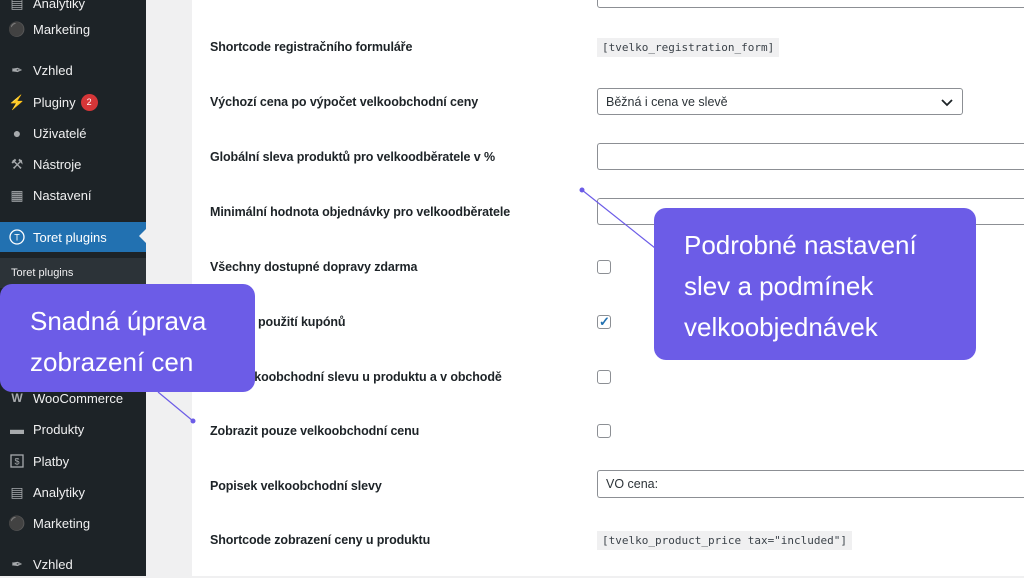 This screenshot has height=578, width=1024. Describe the element at coordinates (725, 540) in the screenshot. I see `price-shortcode-code: [tvelko_product_price tax="included"]` at that location.